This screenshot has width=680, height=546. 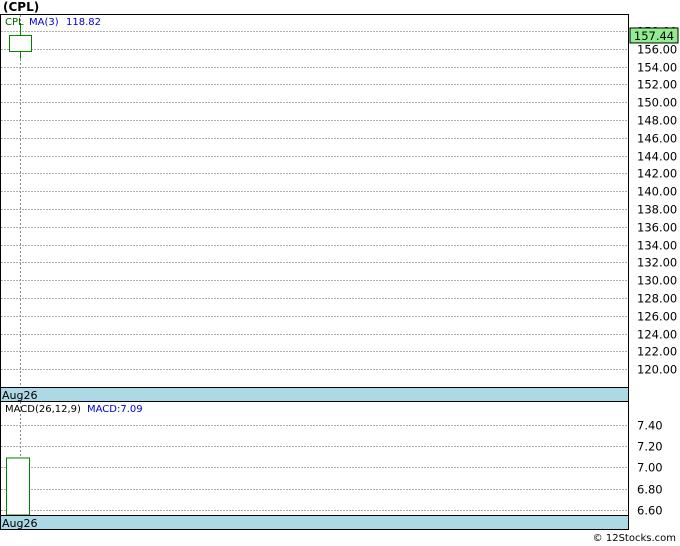 I want to click on price-tick-label: 138.00, so click(x=657, y=210).